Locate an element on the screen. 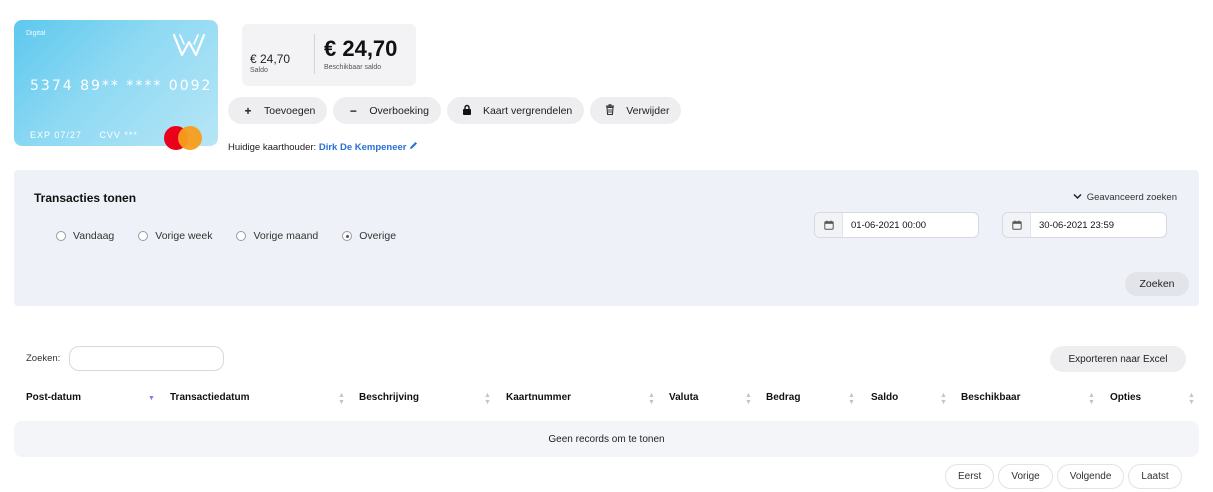  col-beschikbaar: Beschikbaar is located at coordinates (990, 397).